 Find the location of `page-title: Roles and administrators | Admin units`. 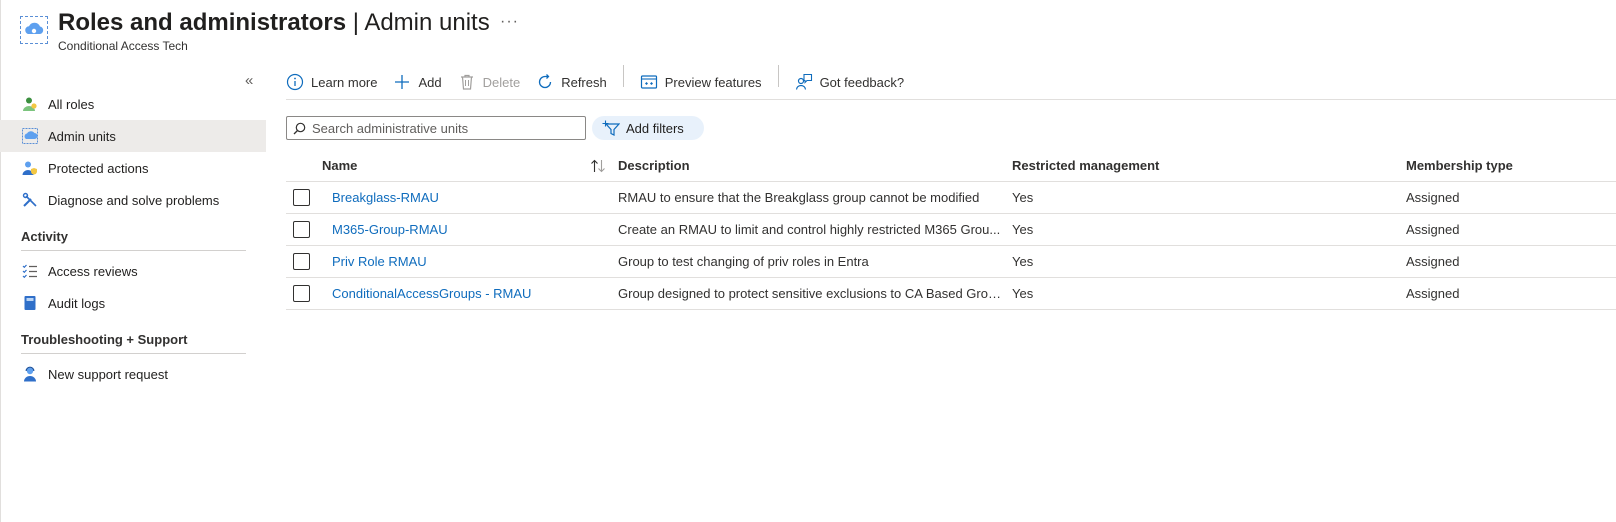

page-title: Roles and administrators | Admin units is located at coordinates (274, 23).